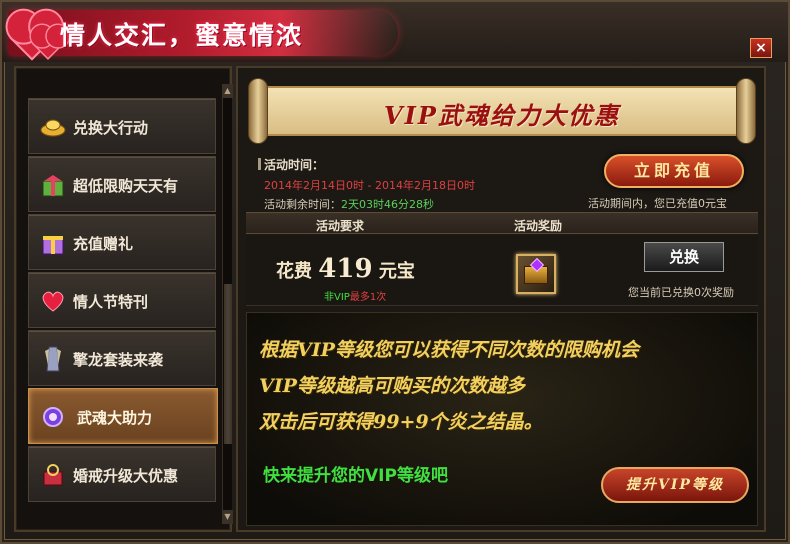  I want to click on sidebar-item-dragon-set: 擎龙套装来袭, so click(122, 358).